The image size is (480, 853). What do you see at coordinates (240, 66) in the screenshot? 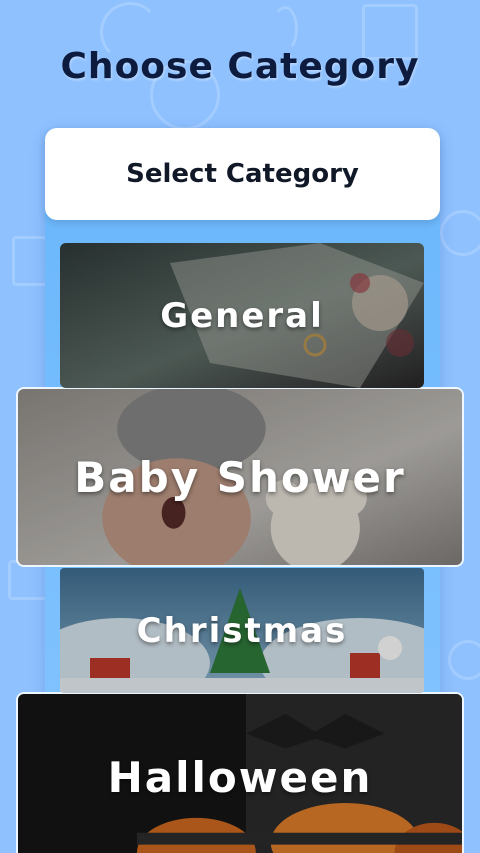
I see `page-title: Choose Category` at bounding box center [240, 66].